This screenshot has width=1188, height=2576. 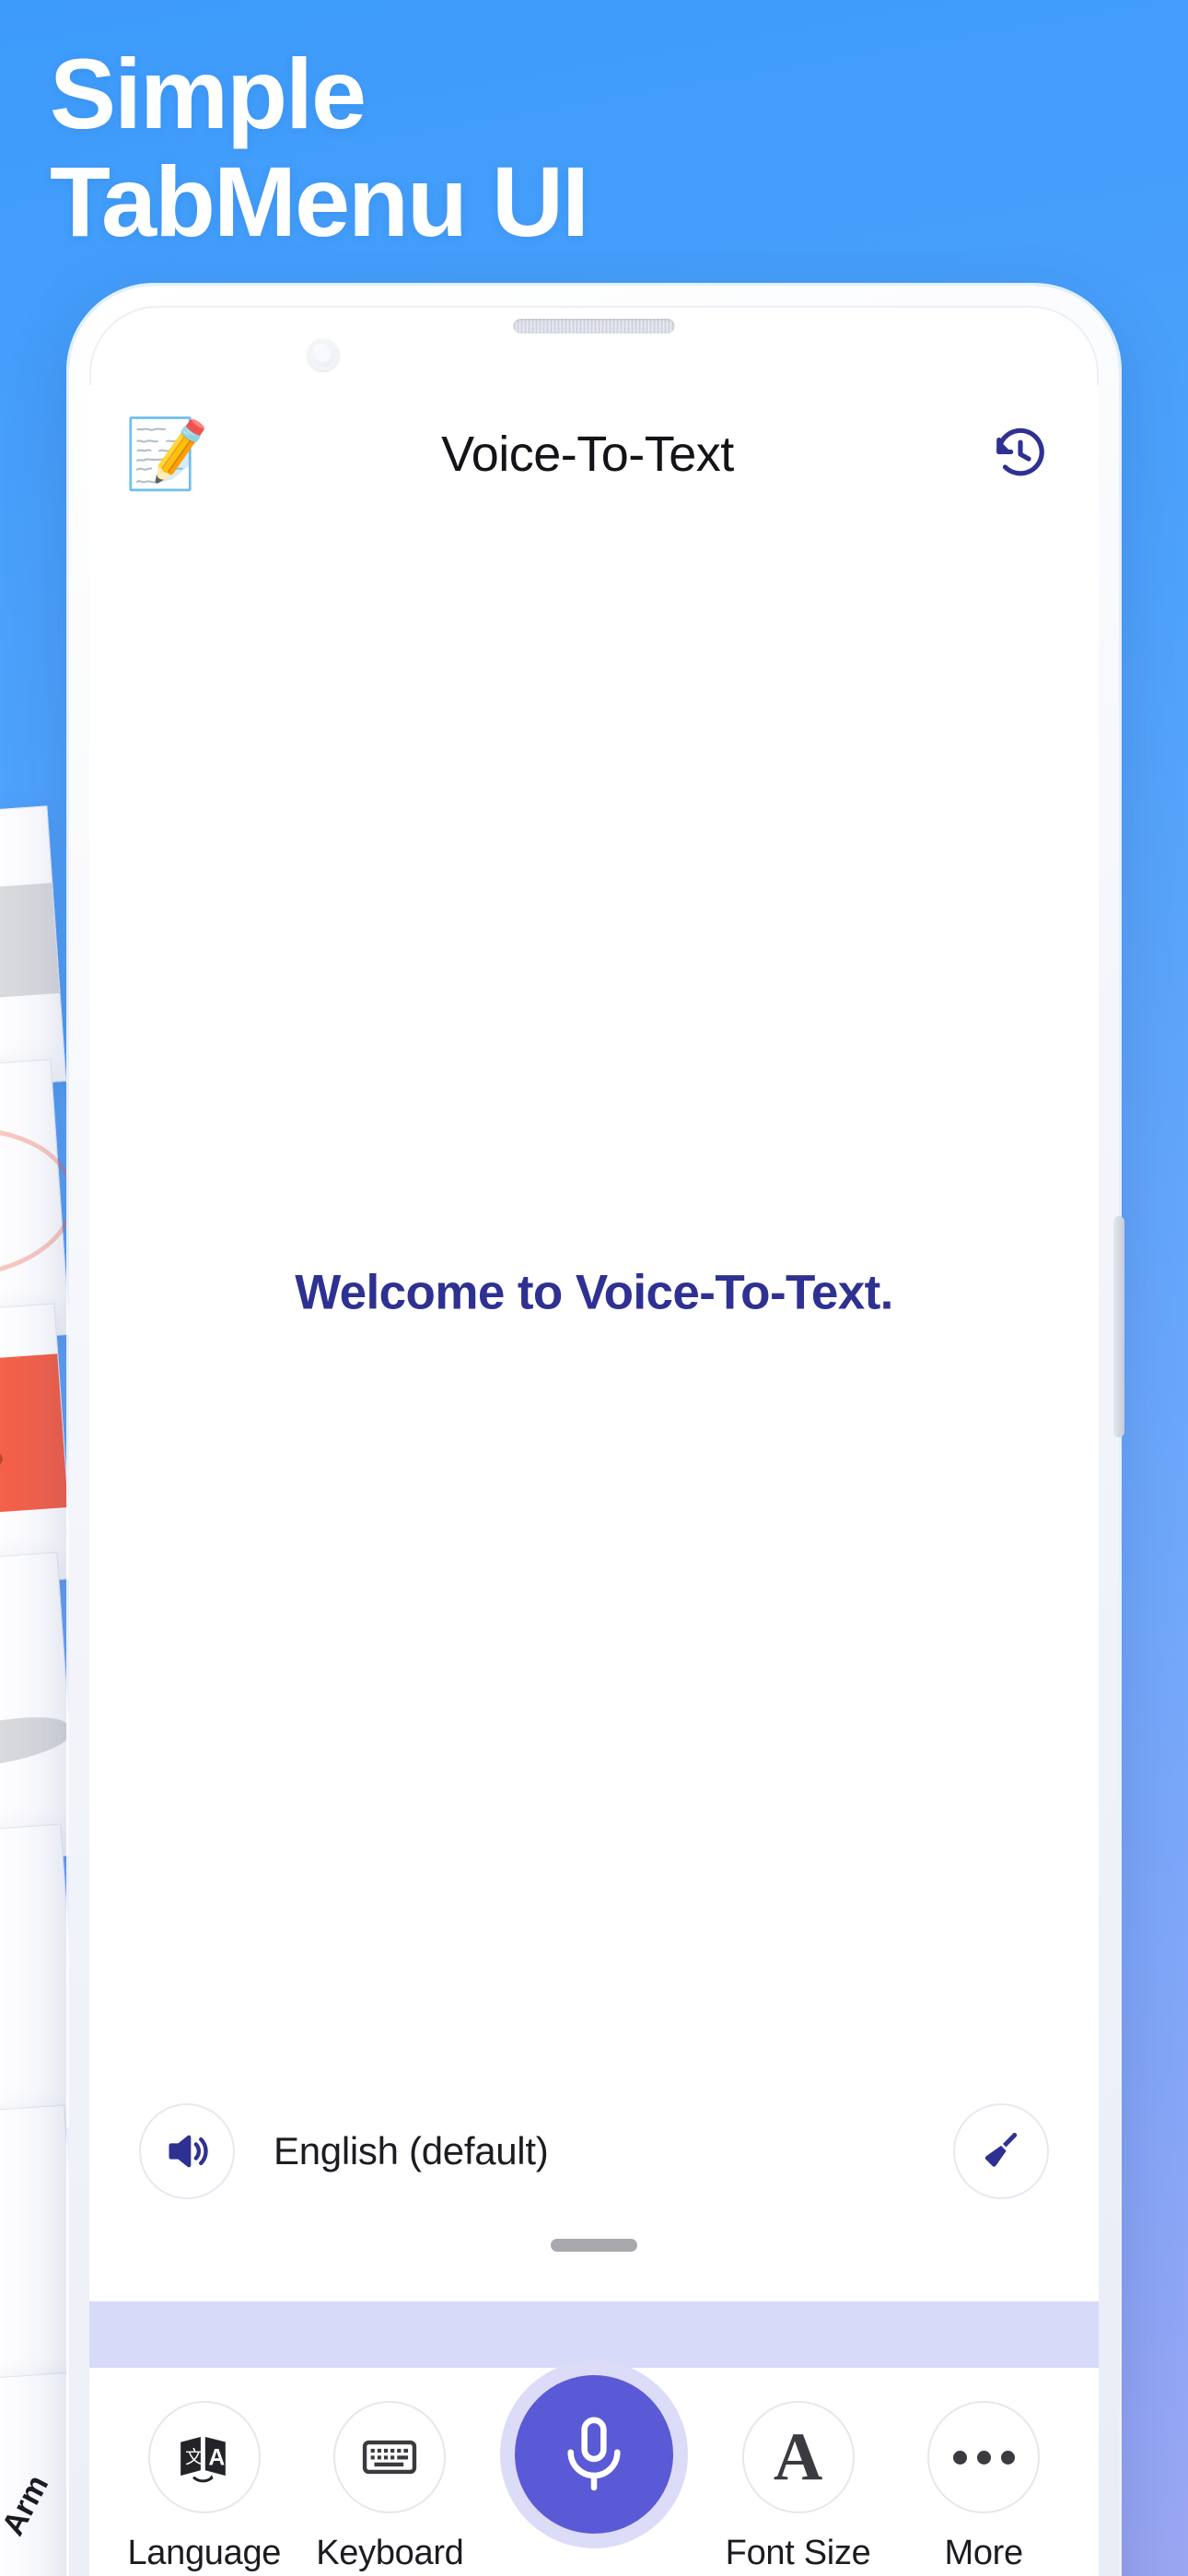 I want to click on front-camera, so click(x=323, y=354).